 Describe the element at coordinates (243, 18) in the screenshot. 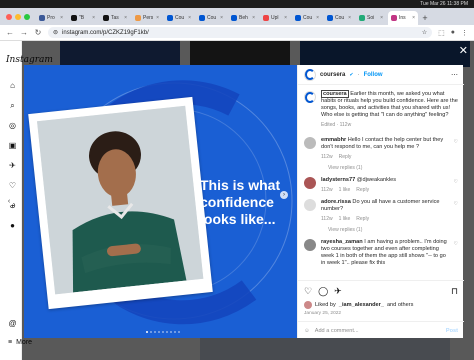

I see `browser-tab: Beh ×` at that location.